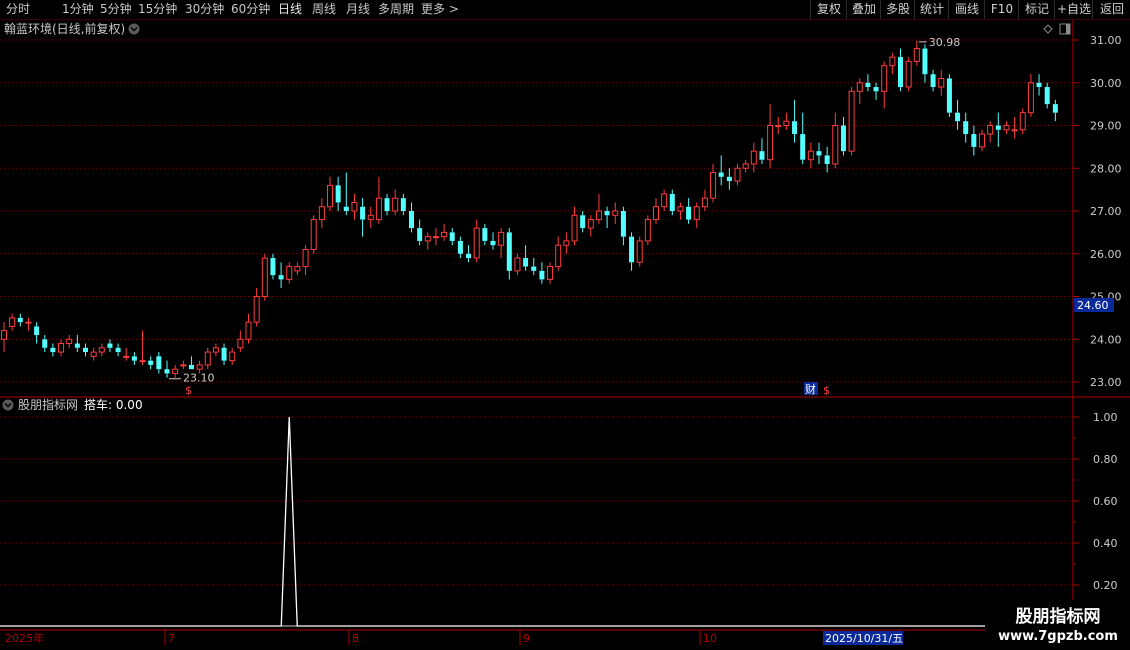 Image resolution: width=1130 pixels, height=650 pixels. What do you see at coordinates (1106, 168) in the screenshot?
I see `price-tick-label: 28.00` at bounding box center [1106, 168].